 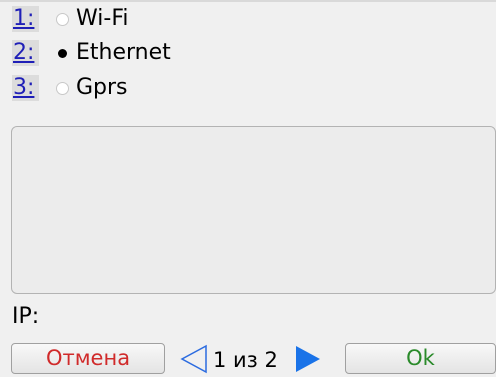 What do you see at coordinates (26, 316) in the screenshot?
I see `ip-label: IP:` at bounding box center [26, 316].